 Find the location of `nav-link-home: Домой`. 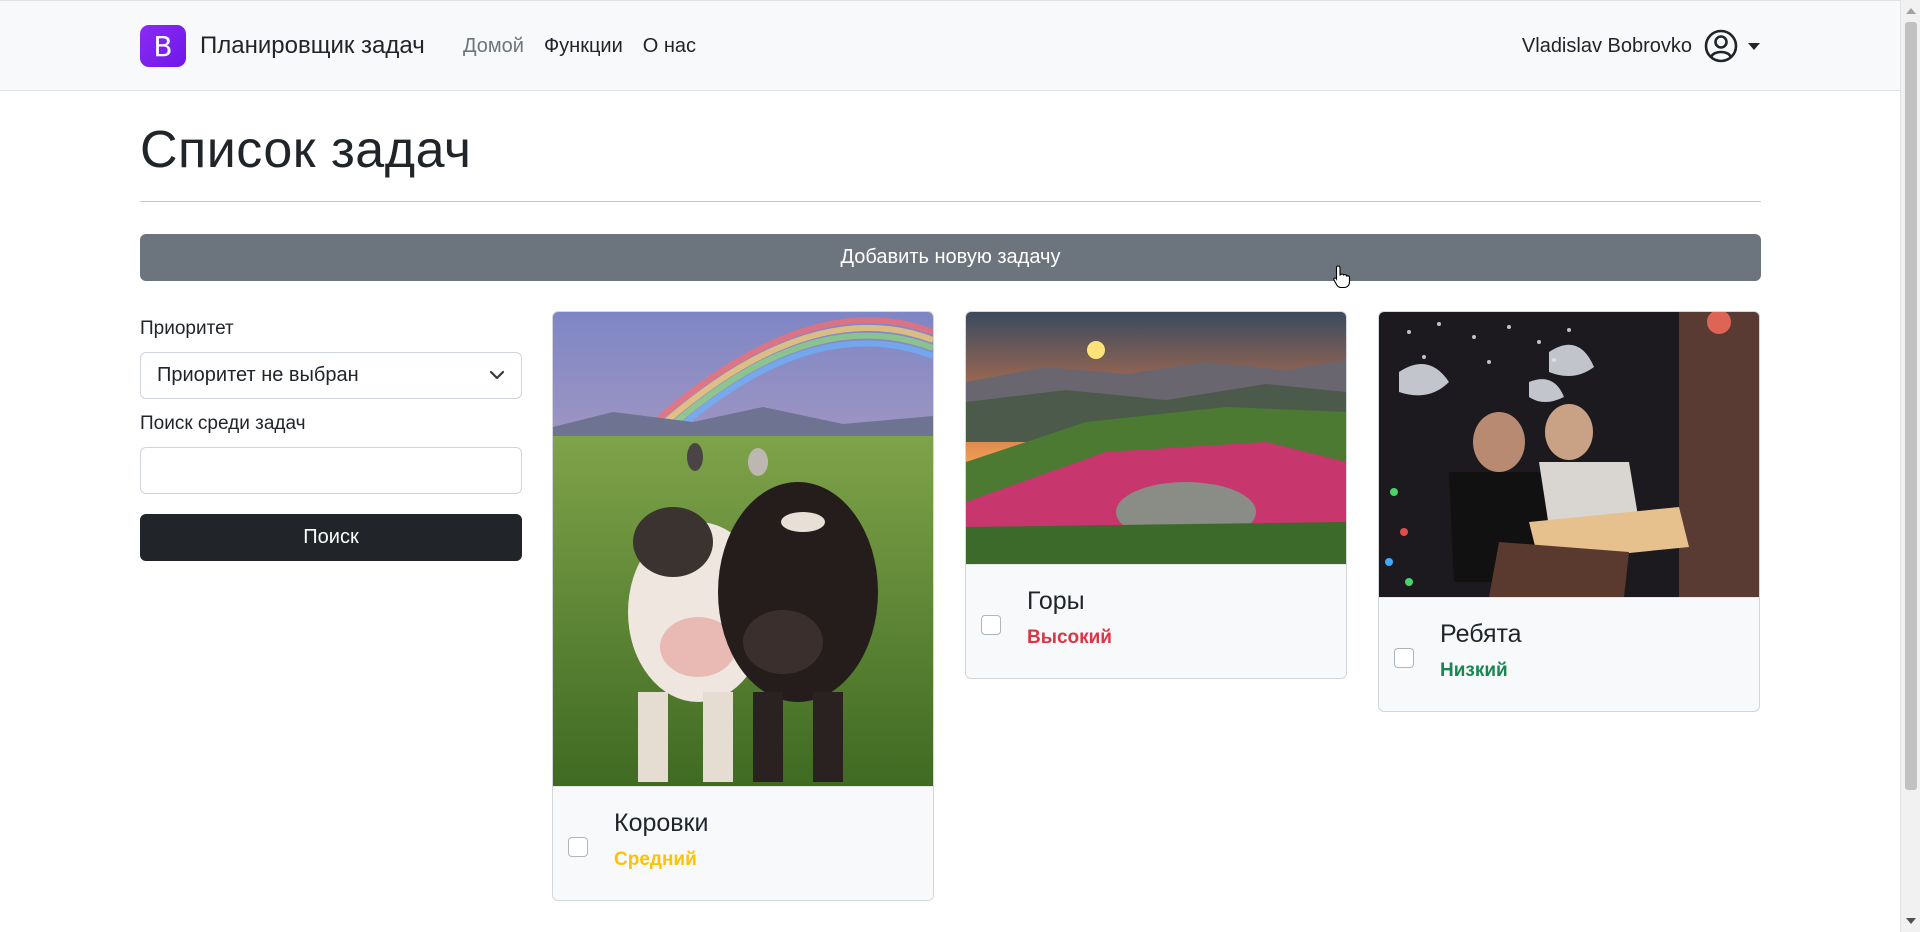

nav-link-home: Домой is located at coordinates (493, 46).